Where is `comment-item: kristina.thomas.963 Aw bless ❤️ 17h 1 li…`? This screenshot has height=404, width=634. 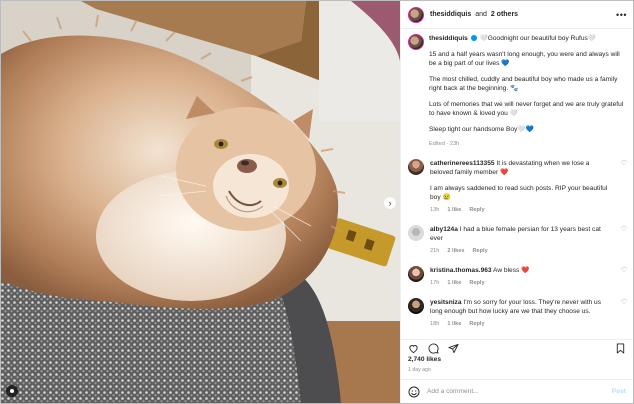 comment-item: kristina.thomas.963 Aw bless ❤️ 17h 1 li… is located at coordinates (517, 277).